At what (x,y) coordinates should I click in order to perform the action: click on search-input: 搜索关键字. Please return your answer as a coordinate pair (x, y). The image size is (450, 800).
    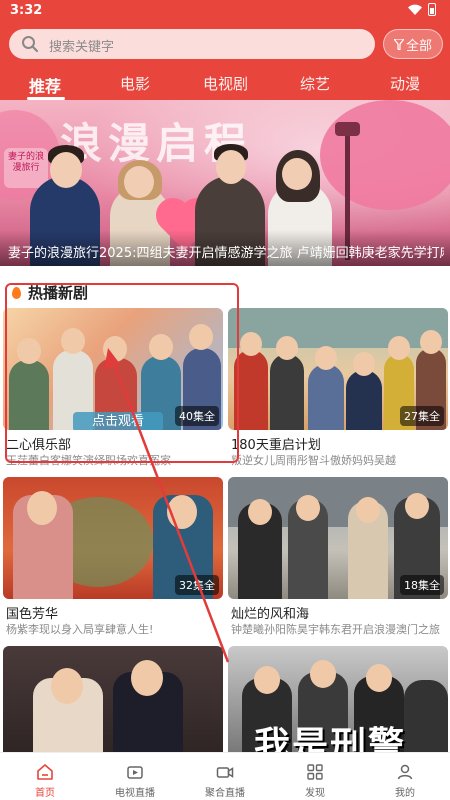
    Looking at the image, I should click on (192, 44).